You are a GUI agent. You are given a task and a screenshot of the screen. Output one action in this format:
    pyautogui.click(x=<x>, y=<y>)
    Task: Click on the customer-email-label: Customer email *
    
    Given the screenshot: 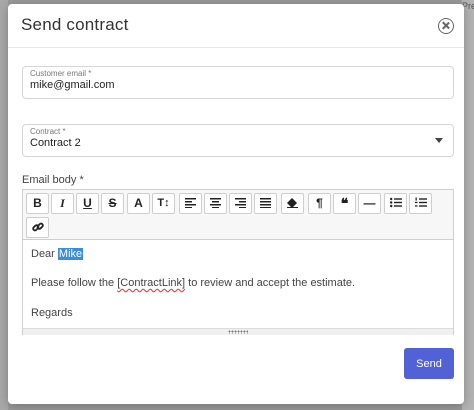 What is the action you would take?
    pyautogui.click(x=61, y=73)
    